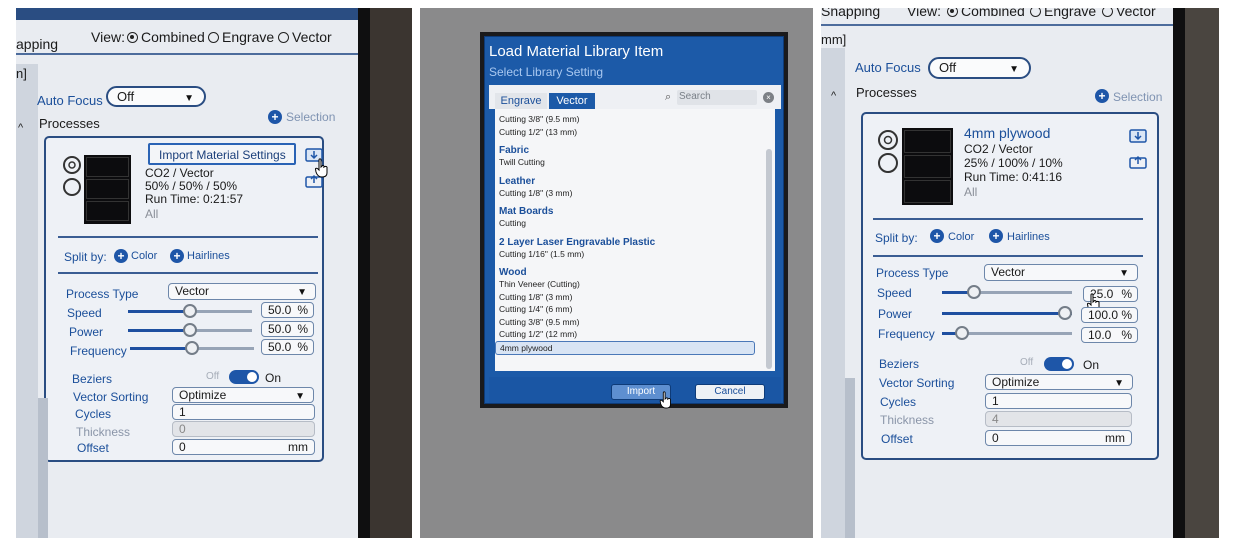  Describe the element at coordinates (243, 395) in the screenshot. I see `left-vector-sorting-select: Optimize ▼` at that location.